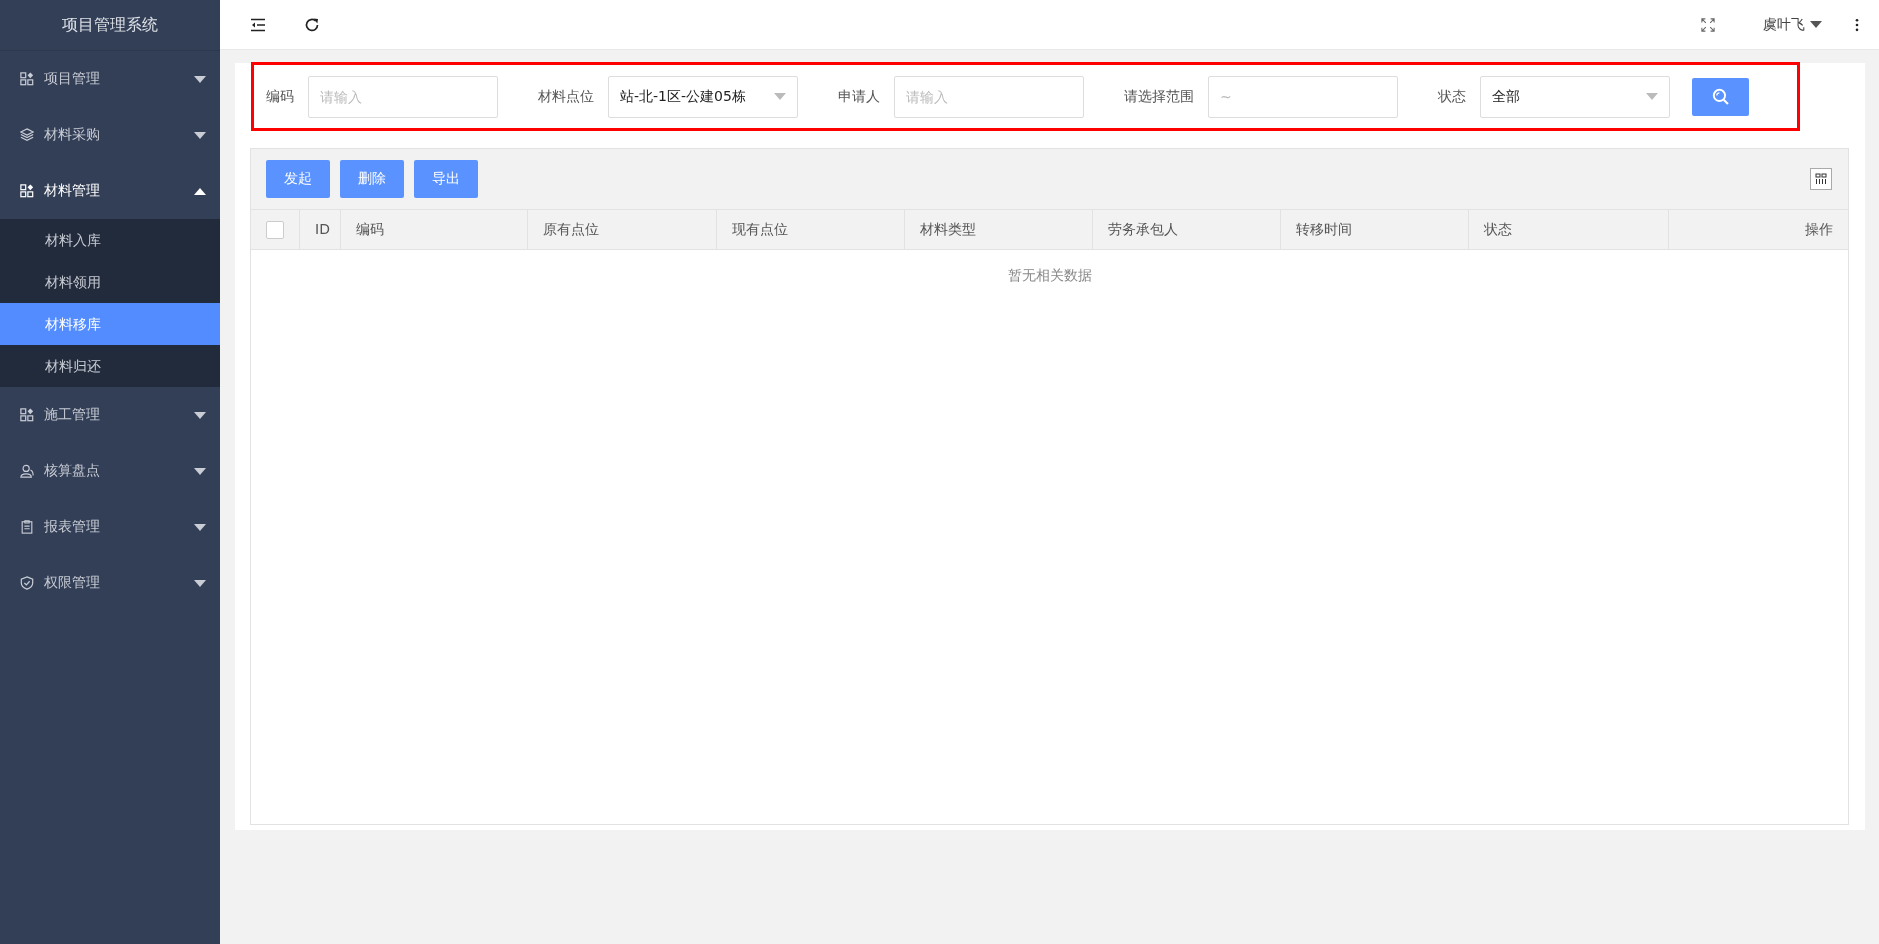 Image resolution: width=1879 pixels, height=944 pixels. What do you see at coordinates (27, 527) in the screenshot?
I see `clipboard-icon` at bounding box center [27, 527].